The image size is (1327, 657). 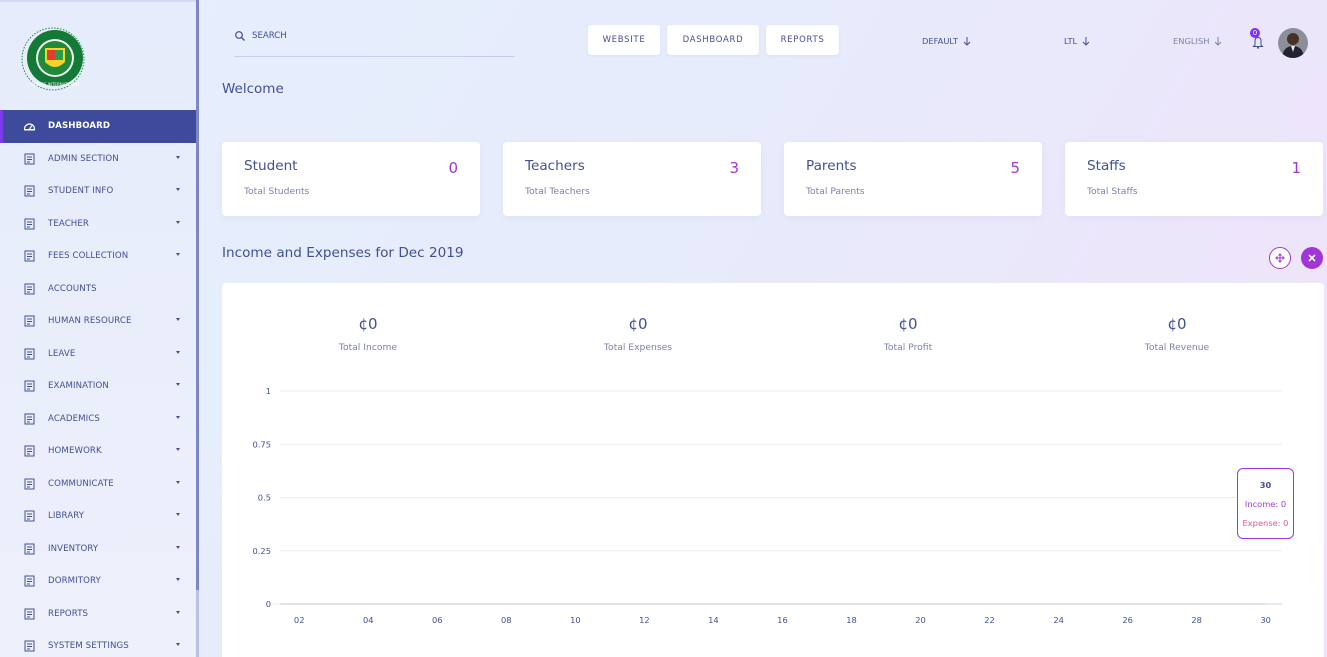 I want to click on sidebar-item-inventory: INVENTORY, so click(x=98, y=549).